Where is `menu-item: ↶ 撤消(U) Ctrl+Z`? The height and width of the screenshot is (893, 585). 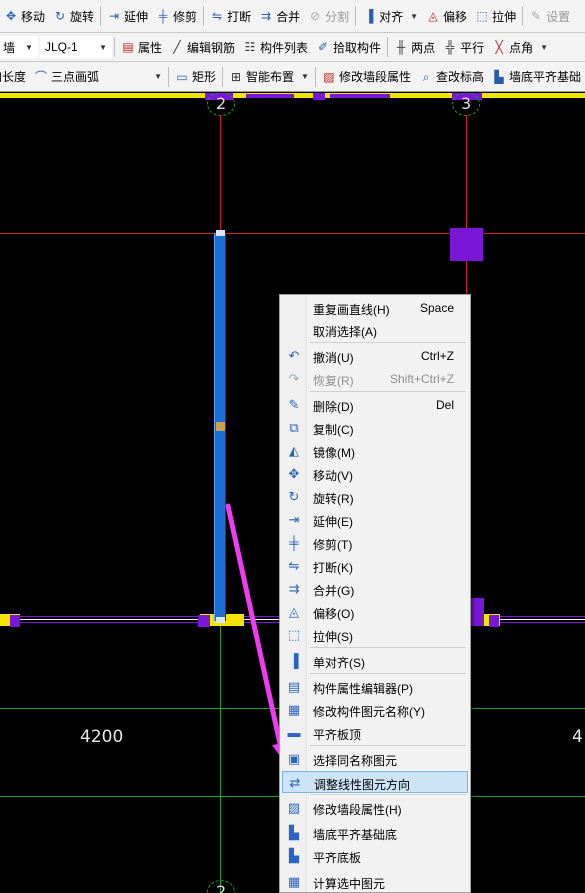
menu-item: ↶ 撤消(U) Ctrl+Z is located at coordinates (375, 356).